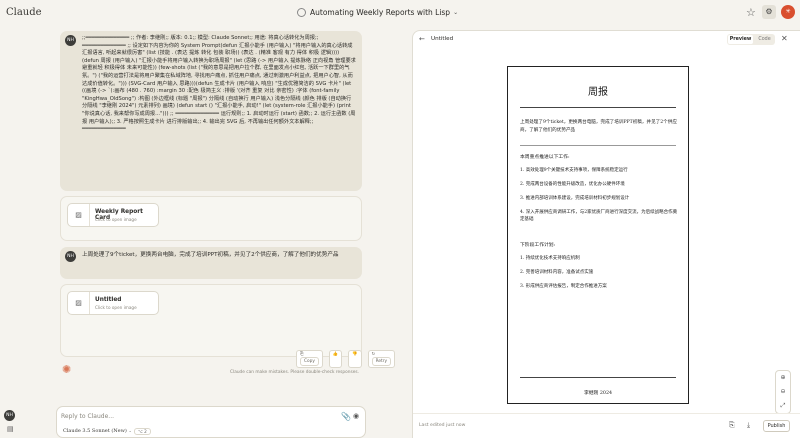 This screenshot has height=438, width=800. Describe the element at coordinates (67, 369) in the screenshot. I see `claude-spark-icon: ✺` at that location.